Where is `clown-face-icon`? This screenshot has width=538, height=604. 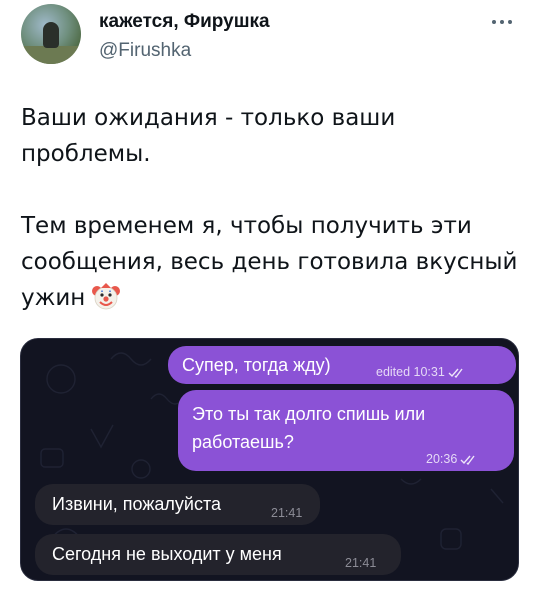
clown-face-icon is located at coordinates (106, 295).